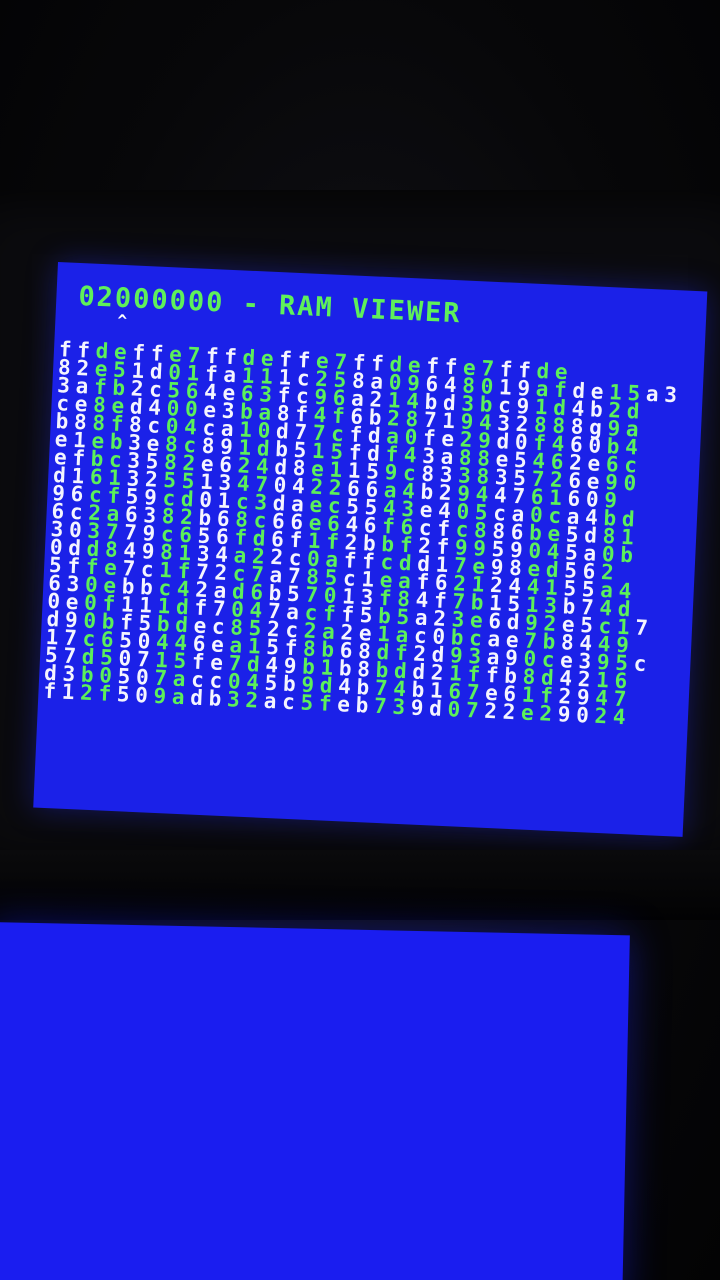  What do you see at coordinates (151, 300) in the screenshot?
I see `memory-address: 02000000` at bounding box center [151, 300].